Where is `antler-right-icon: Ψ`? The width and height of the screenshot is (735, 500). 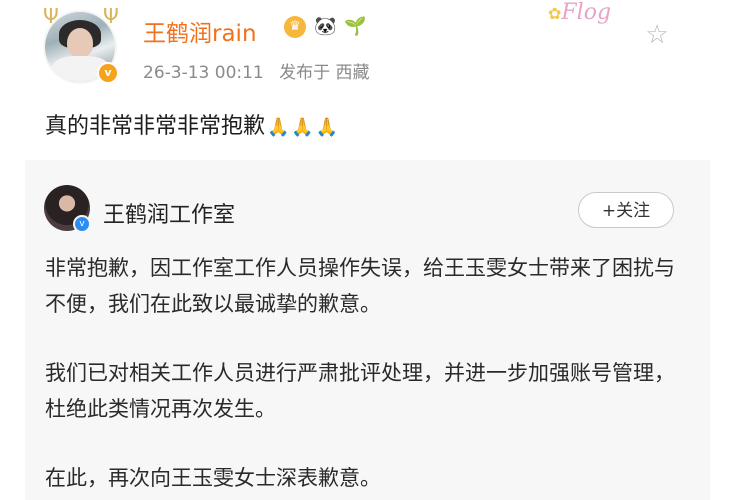 antler-right-icon: Ψ is located at coordinates (111, 16).